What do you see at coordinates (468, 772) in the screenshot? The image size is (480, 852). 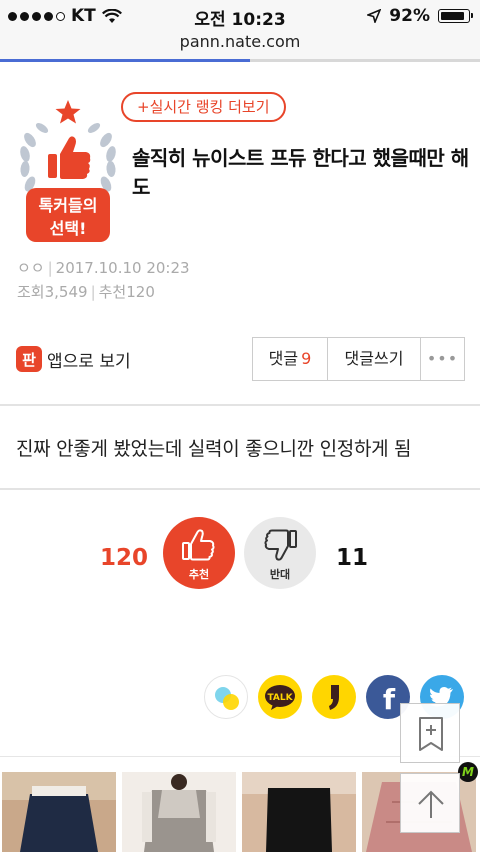 I see `ad-badge: M` at bounding box center [468, 772].